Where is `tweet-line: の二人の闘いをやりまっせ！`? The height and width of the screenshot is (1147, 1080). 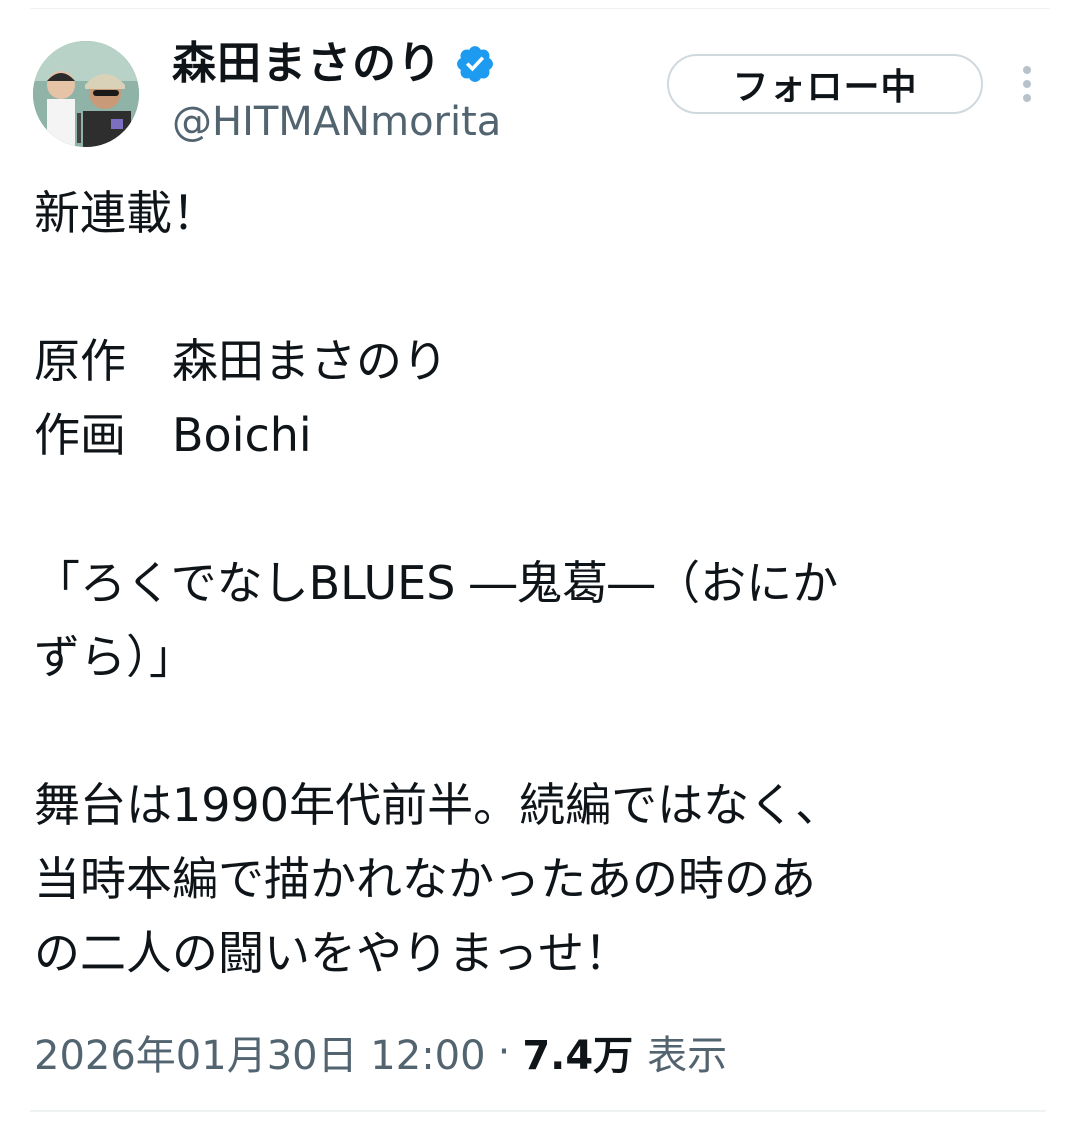 tweet-line: の二人の闘いをやりまっせ！ is located at coordinates (332, 953).